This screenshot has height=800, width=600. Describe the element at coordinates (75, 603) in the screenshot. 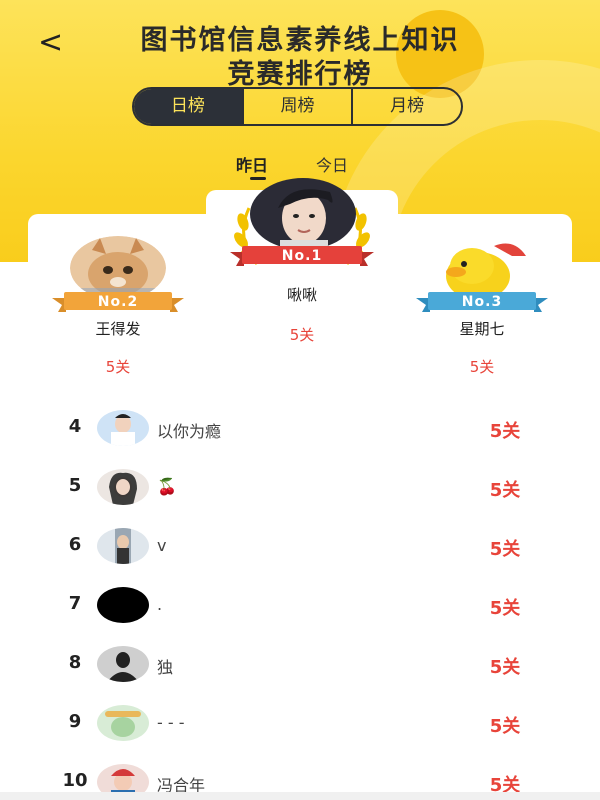

I see `rank-number: 7` at that location.